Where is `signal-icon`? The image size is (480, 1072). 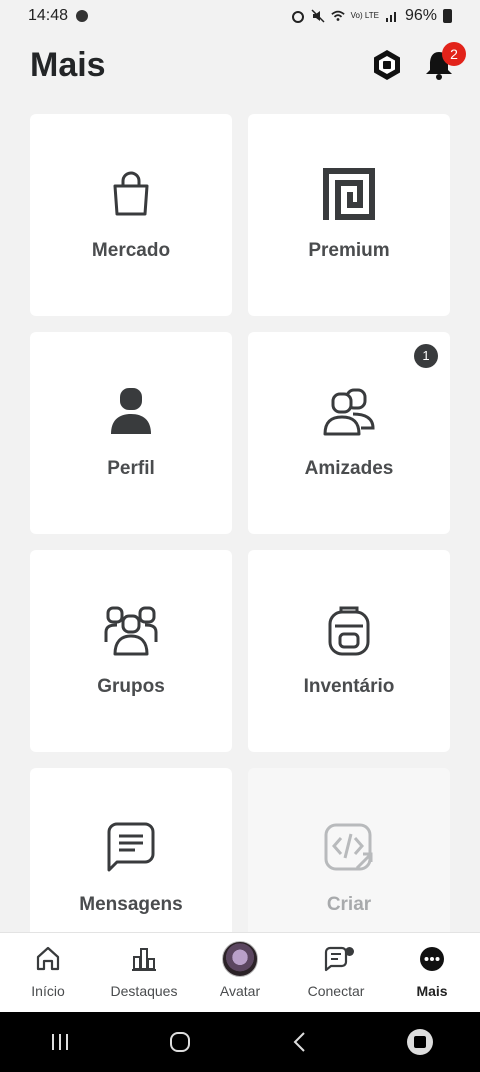
signal-icon is located at coordinates (390, 17).